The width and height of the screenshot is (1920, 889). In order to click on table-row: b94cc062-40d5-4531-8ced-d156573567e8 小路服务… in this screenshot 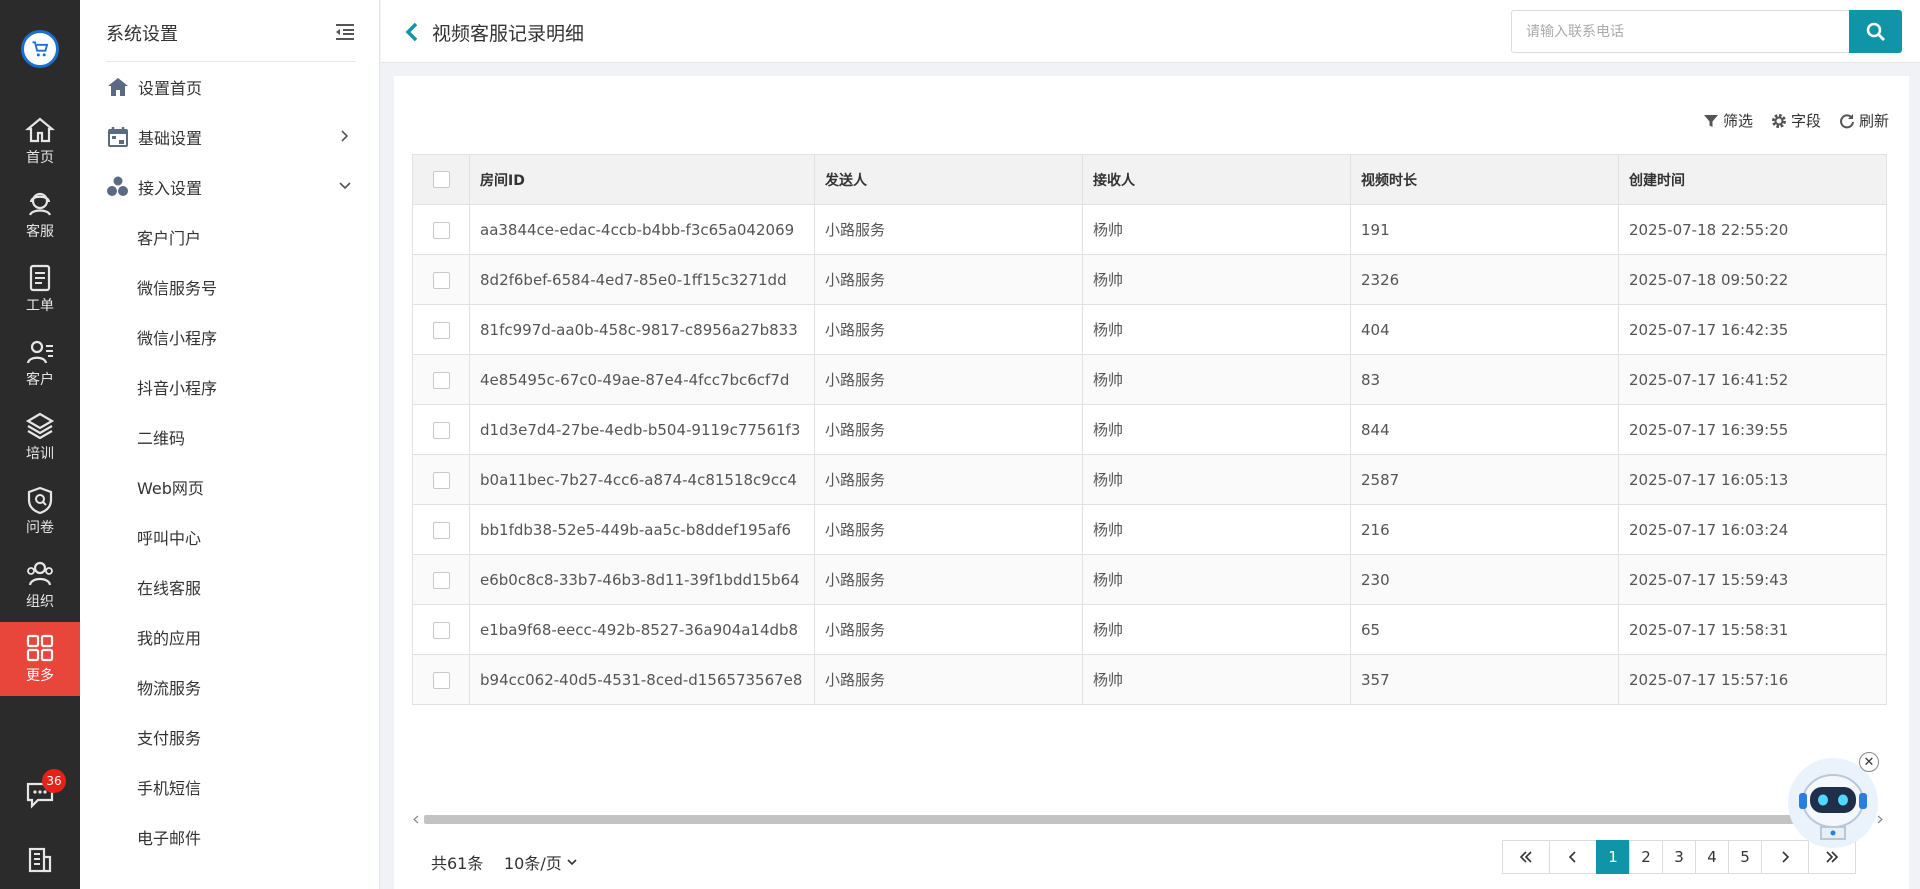, I will do `click(1149, 679)`.